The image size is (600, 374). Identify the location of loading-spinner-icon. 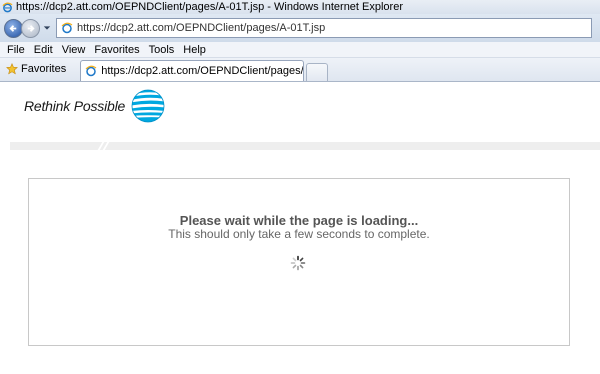
(298, 263).